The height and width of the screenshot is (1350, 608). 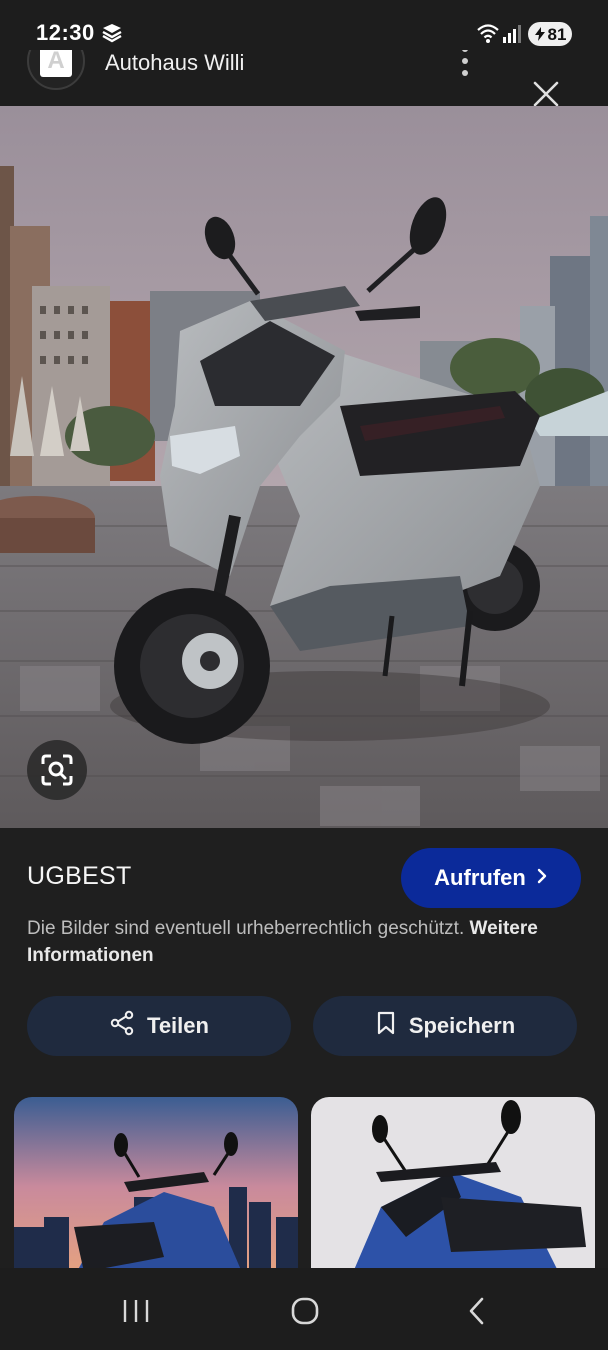 I want to click on status-time: 12:30, so click(x=65, y=32).